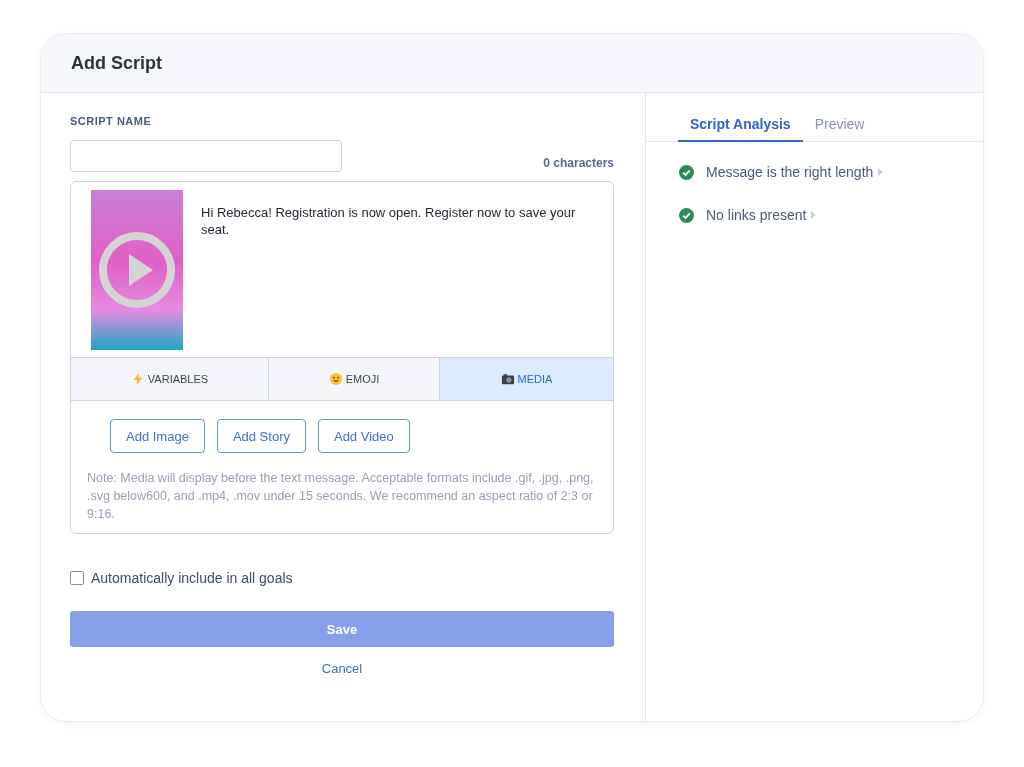 This screenshot has height=767, width=1024. Describe the element at coordinates (839, 127) in the screenshot. I see `analysis-tab: Preview` at that location.